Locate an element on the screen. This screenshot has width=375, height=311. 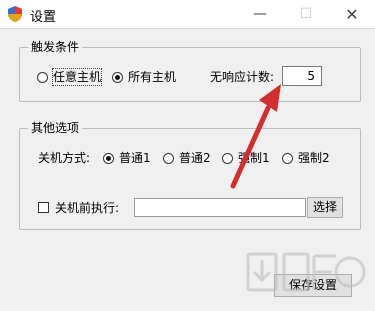
download-site-watermark-icon is located at coordinates (306, 272).